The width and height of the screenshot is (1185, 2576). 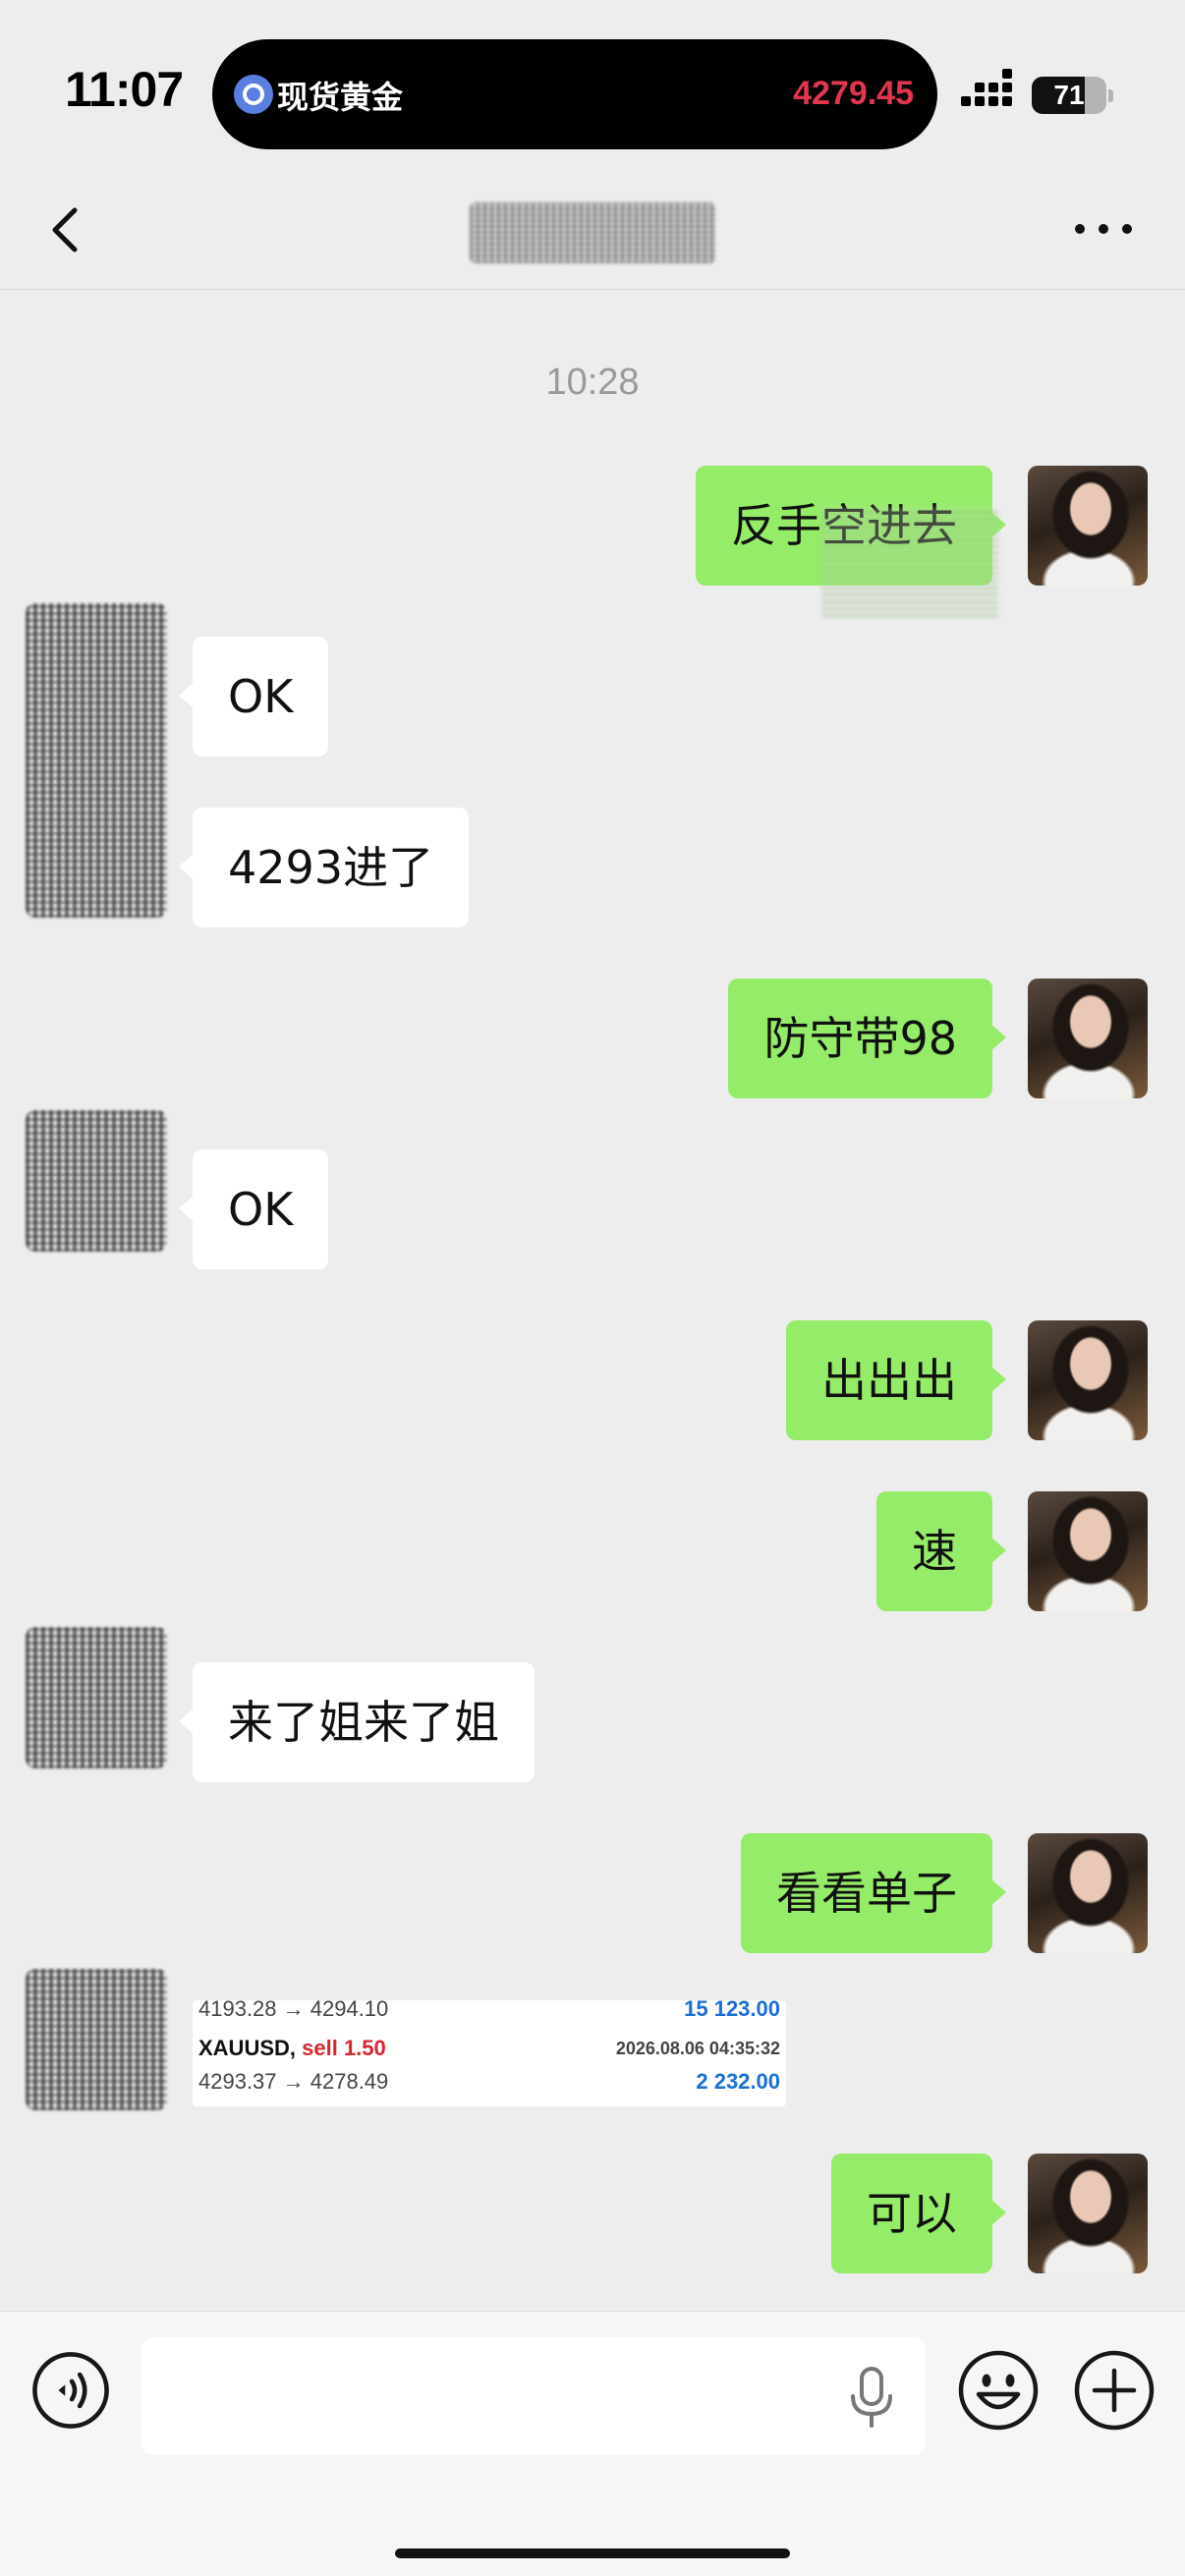 I want to click on chat-header, so click(x=592, y=233).